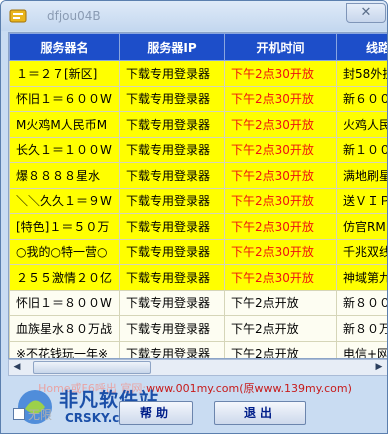 Image resolution: width=388 pixels, height=434 pixels. What do you see at coordinates (64, 175) in the screenshot?
I see `server-name-cell: 爆８８８８星水` at bounding box center [64, 175].